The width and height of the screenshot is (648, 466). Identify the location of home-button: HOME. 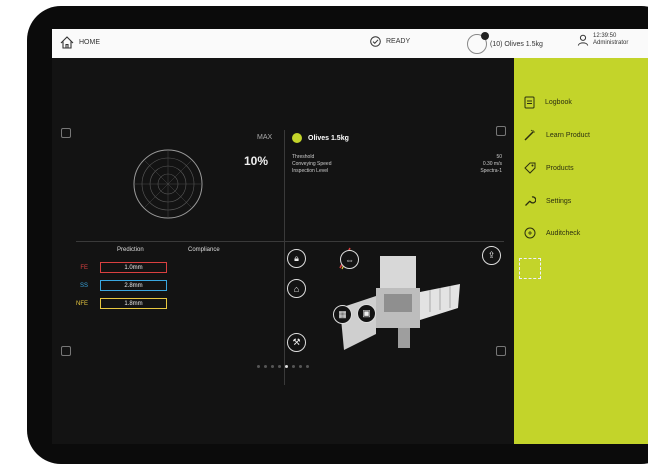
(80, 42).